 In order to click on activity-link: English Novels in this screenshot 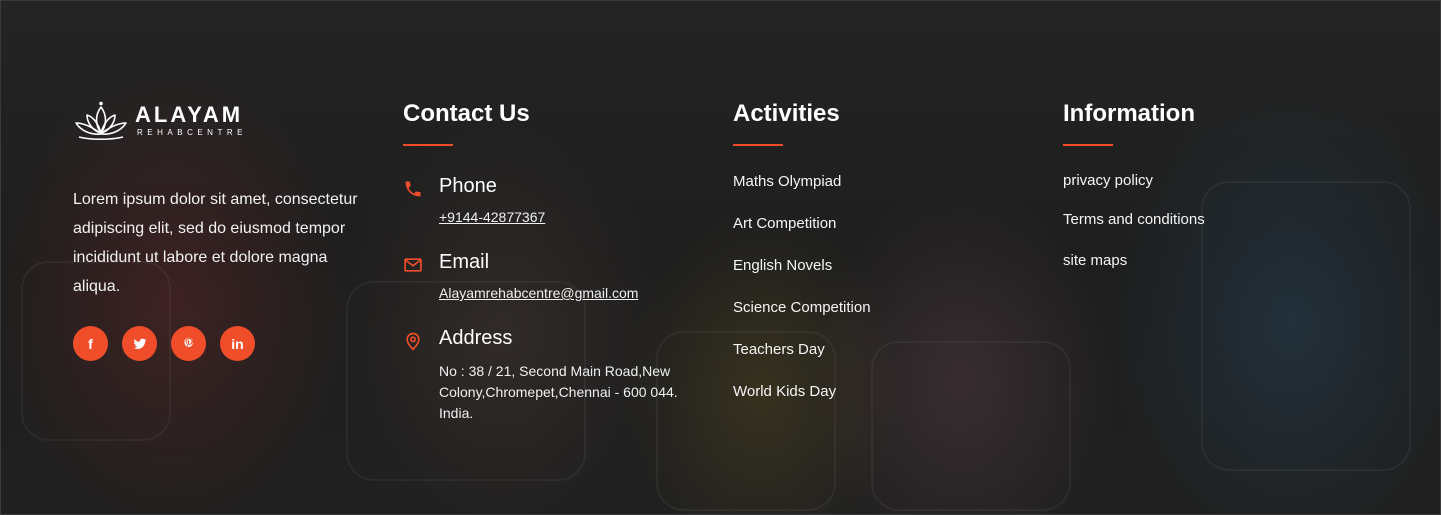, I will do `click(782, 265)`.